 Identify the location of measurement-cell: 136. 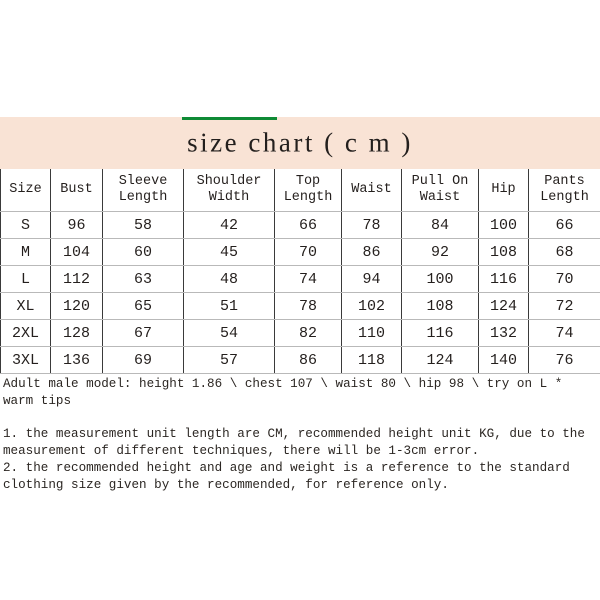
(76, 360).